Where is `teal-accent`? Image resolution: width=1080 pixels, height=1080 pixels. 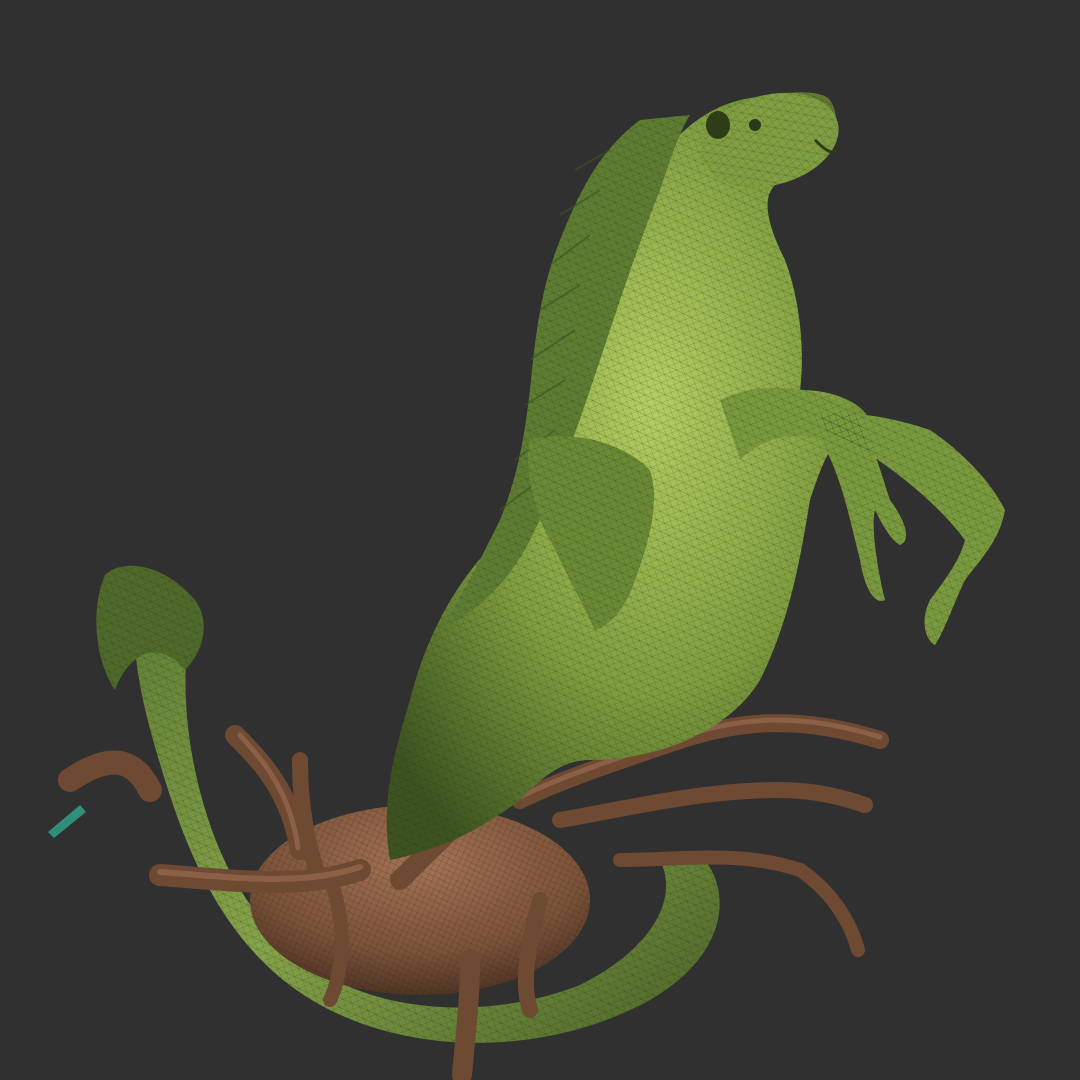
teal-accent is located at coordinates (67, 821).